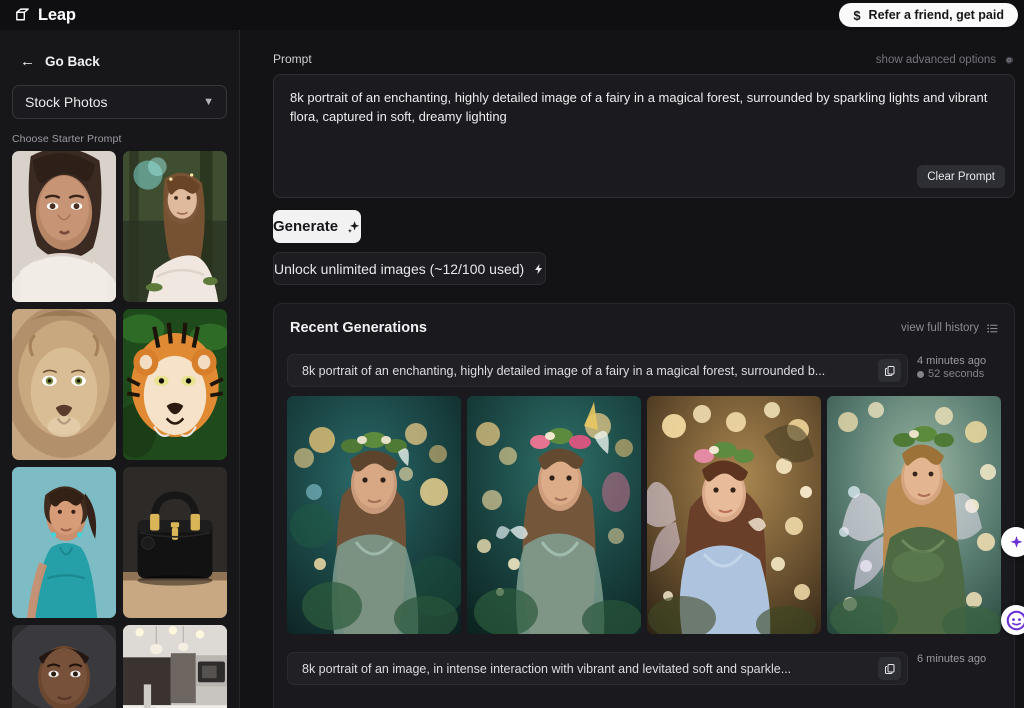 This screenshot has height=708, width=1024. What do you see at coordinates (72, 61) in the screenshot?
I see `go-back-label: Go Back` at bounding box center [72, 61].